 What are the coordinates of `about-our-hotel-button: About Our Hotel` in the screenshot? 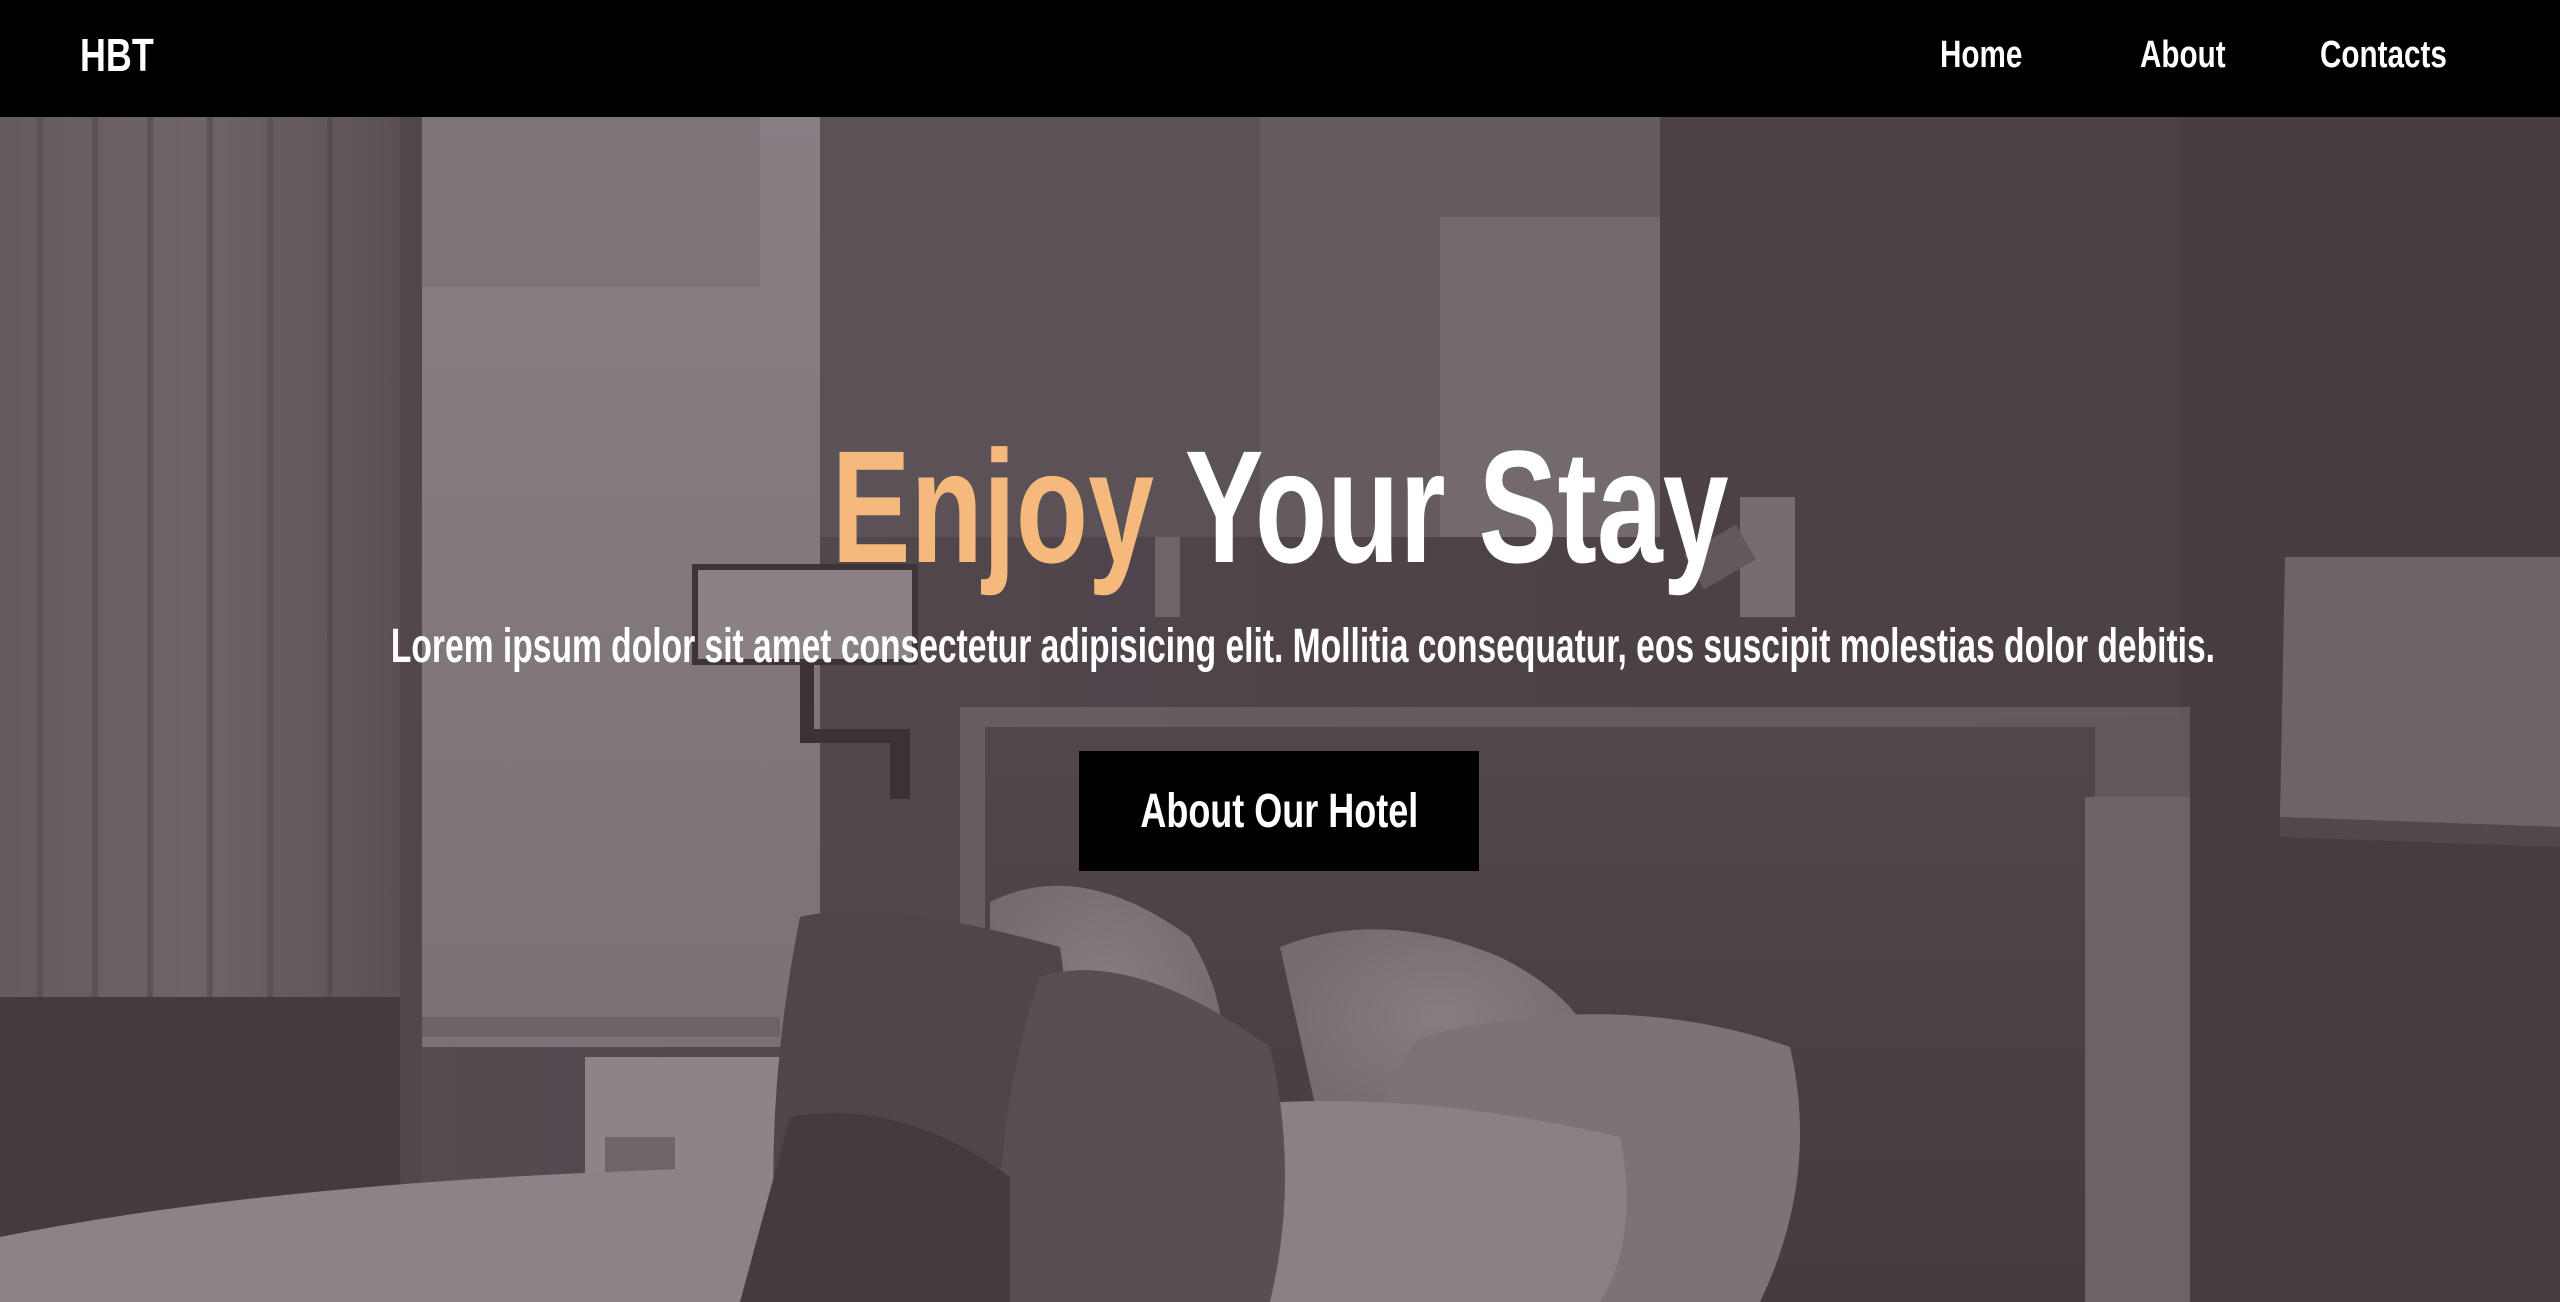 It's located at (1279, 811).